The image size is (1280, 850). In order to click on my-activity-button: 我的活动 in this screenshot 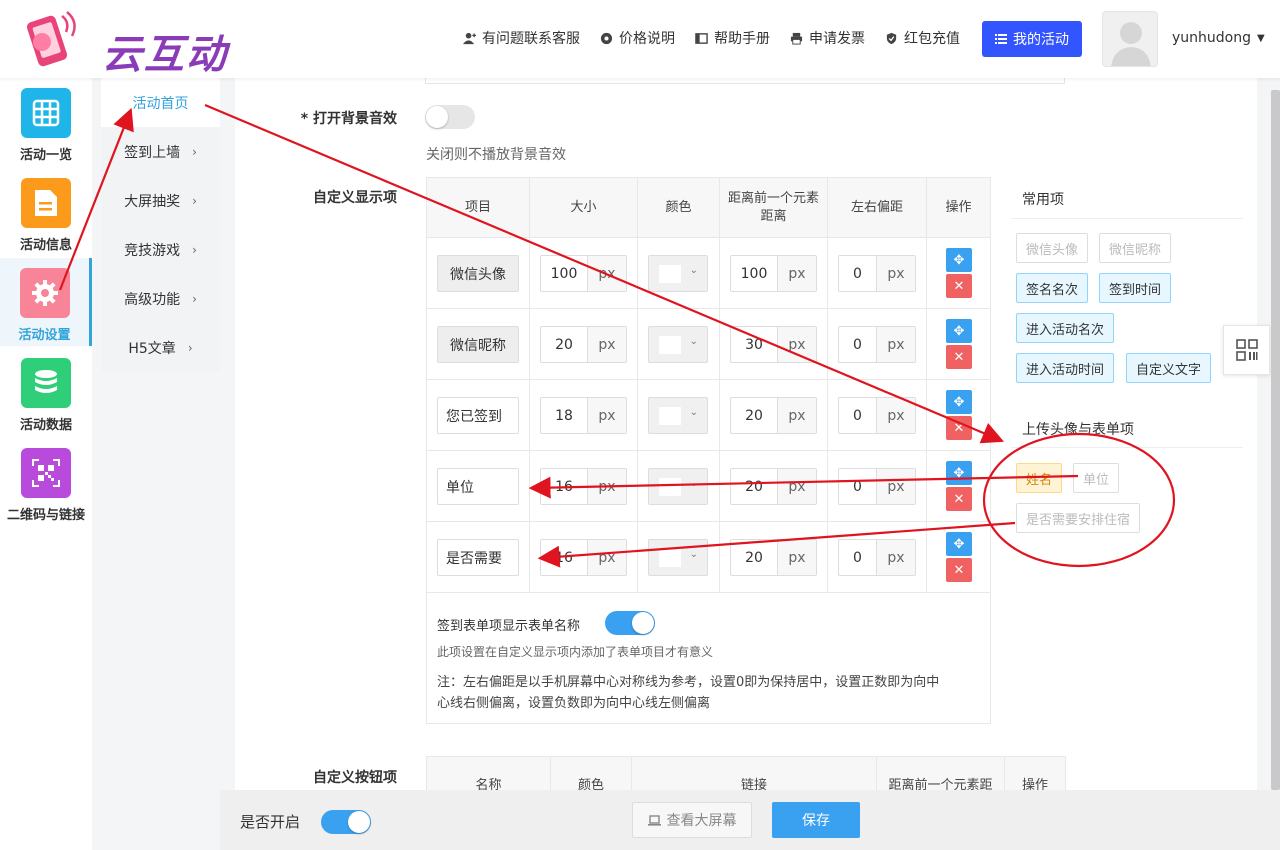, I will do `click(1032, 39)`.